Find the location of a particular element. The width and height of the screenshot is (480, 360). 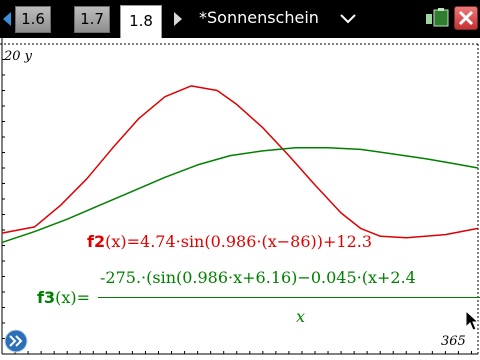

tab-1-7: 1.7 is located at coordinates (92, 19).